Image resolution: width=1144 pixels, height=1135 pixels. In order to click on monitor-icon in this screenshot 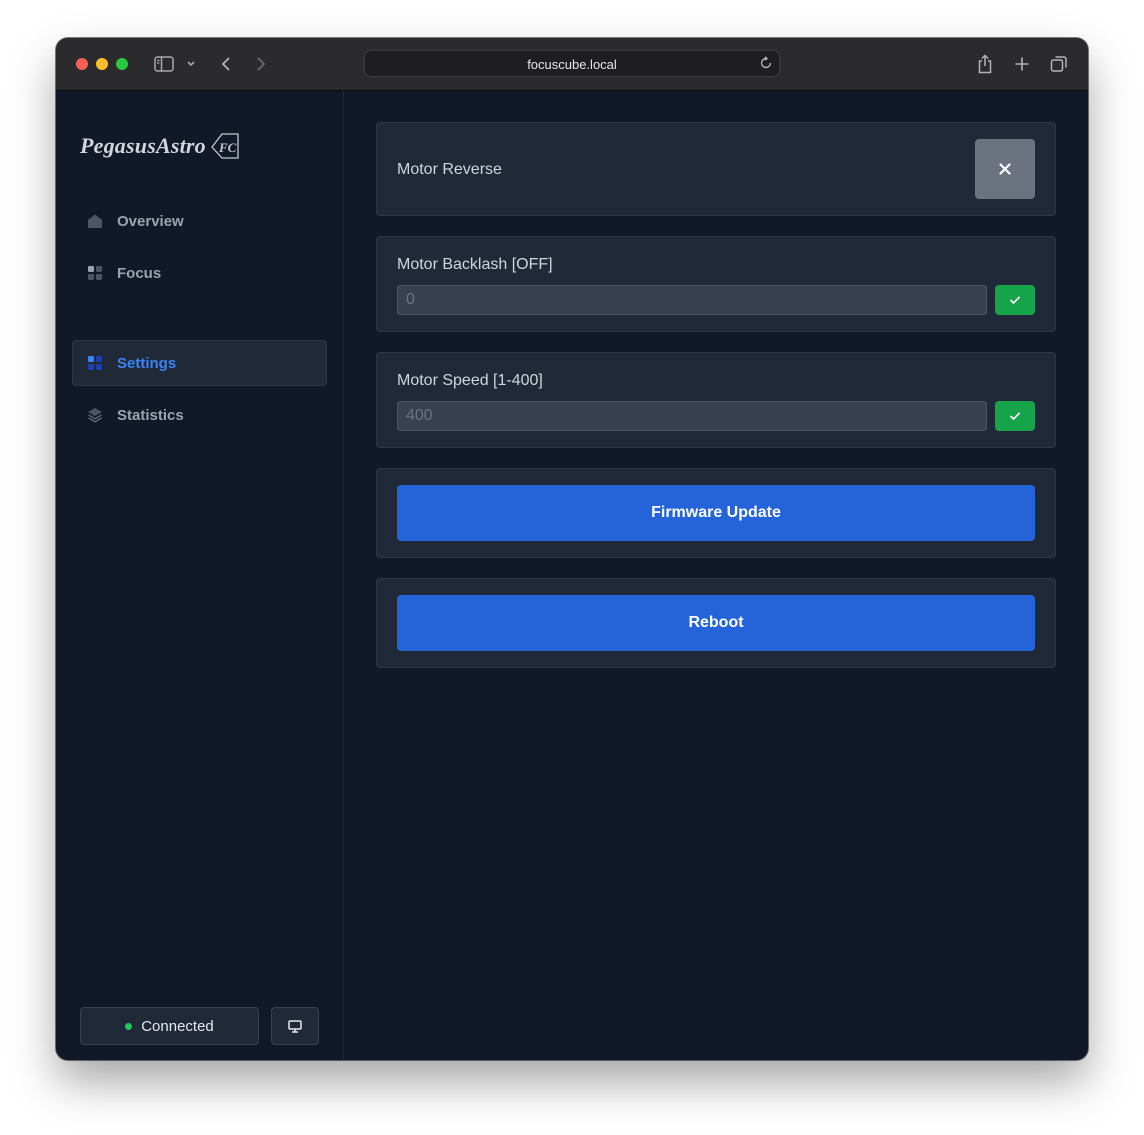, I will do `click(295, 1026)`.